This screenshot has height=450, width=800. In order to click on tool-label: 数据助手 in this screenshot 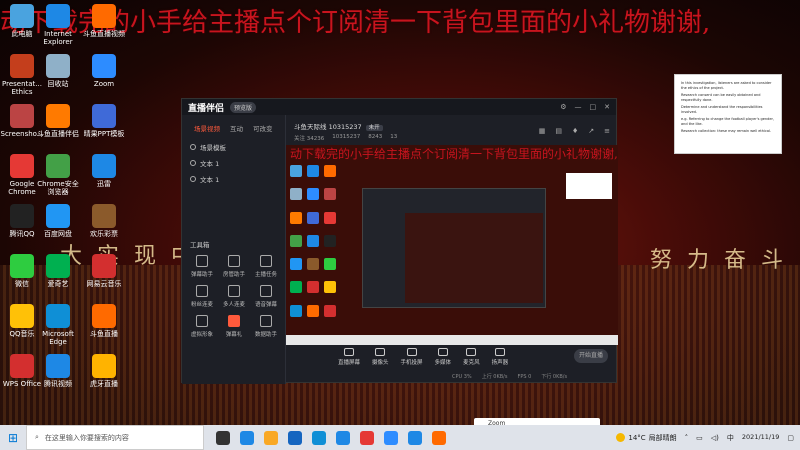, I will do `click(265, 335)`.